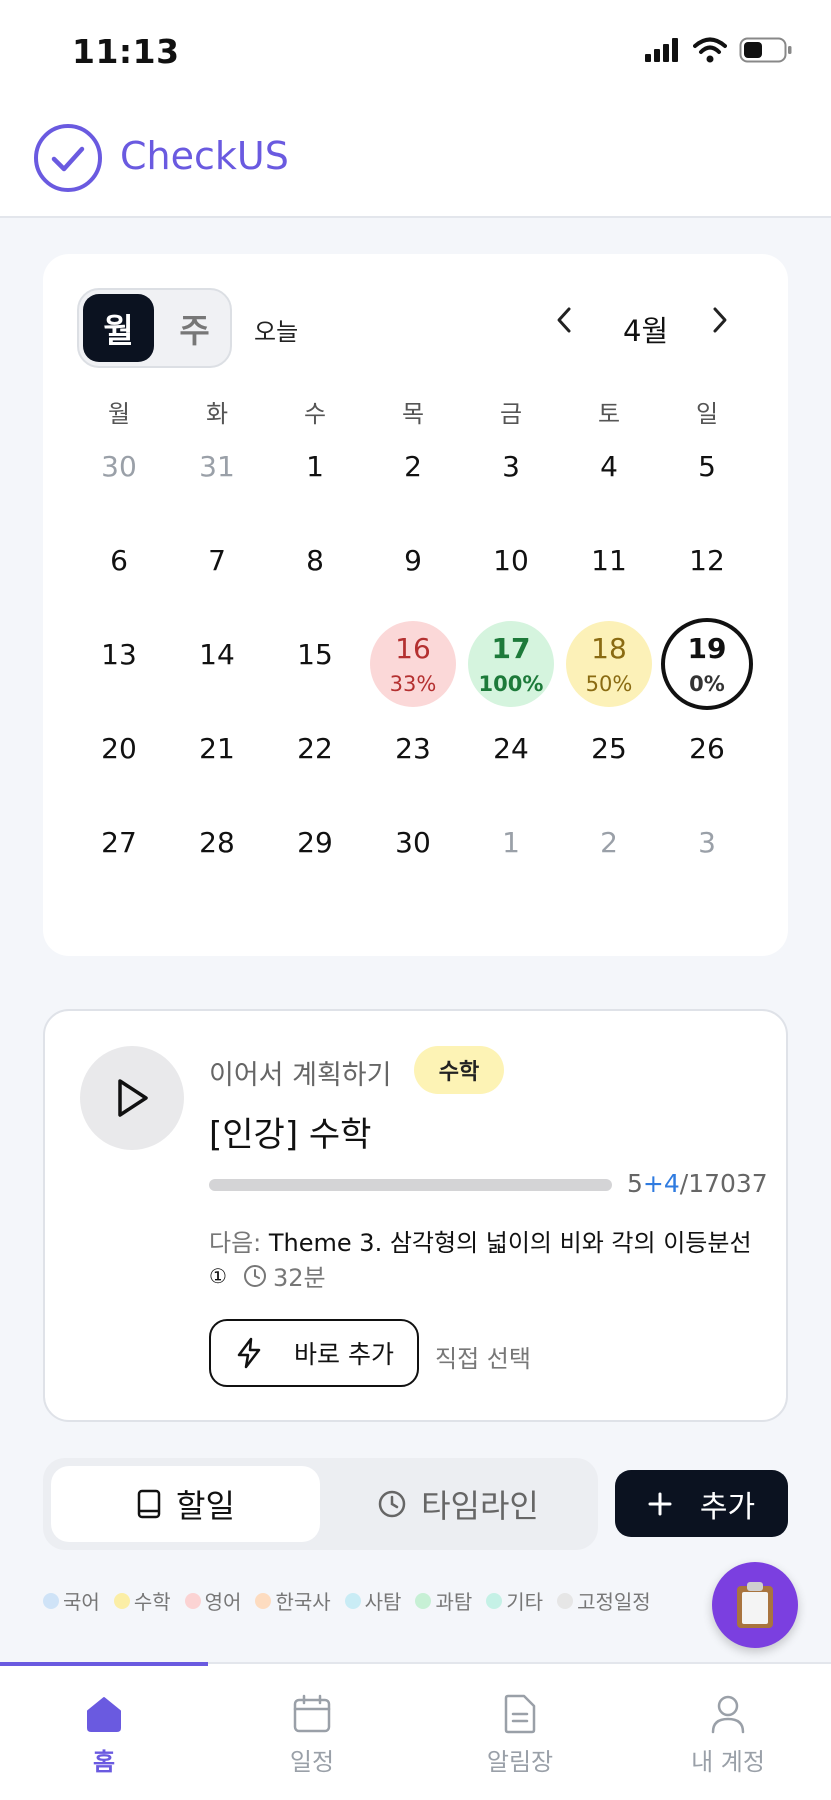 Image resolution: width=831 pixels, height=1800 pixels. What do you see at coordinates (119, 842) in the screenshot?
I see `day-number: 27` at bounding box center [119, 842].